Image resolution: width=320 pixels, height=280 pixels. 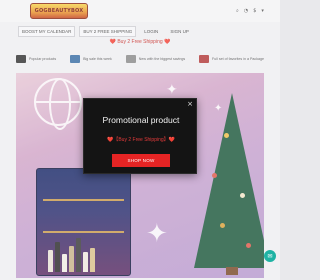 I want to click on close-icon: ×, so click(x=190, y=104).